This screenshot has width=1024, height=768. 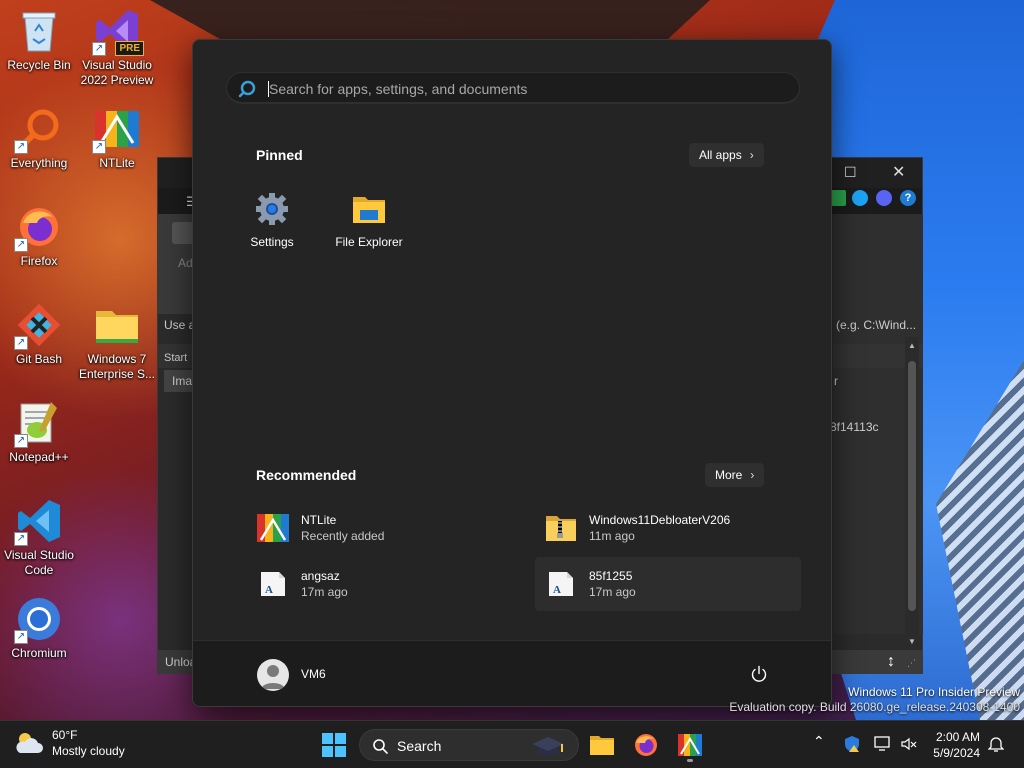 I want to click on user-icon, so click(x=273, y=677).